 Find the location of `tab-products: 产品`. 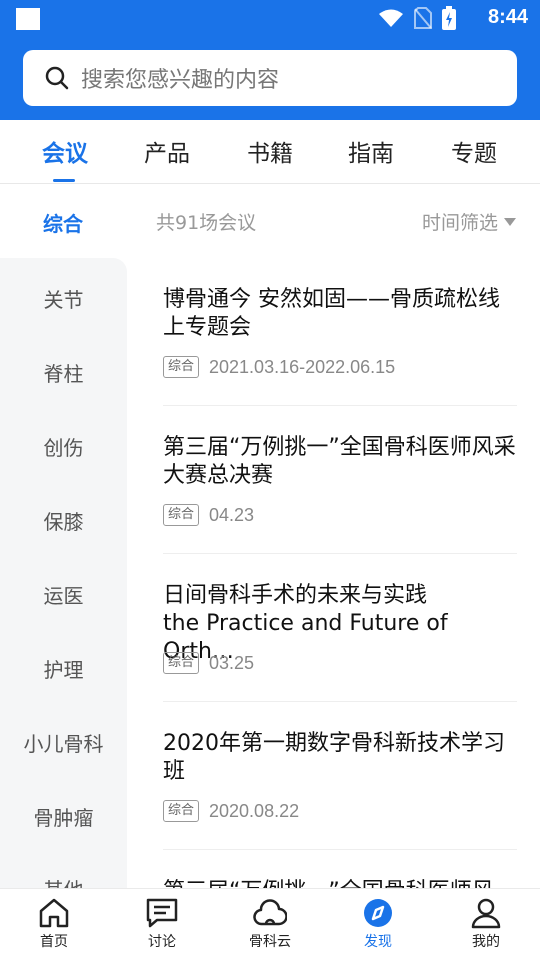

tab-products: 产品 is located at coordinates (167, 151).